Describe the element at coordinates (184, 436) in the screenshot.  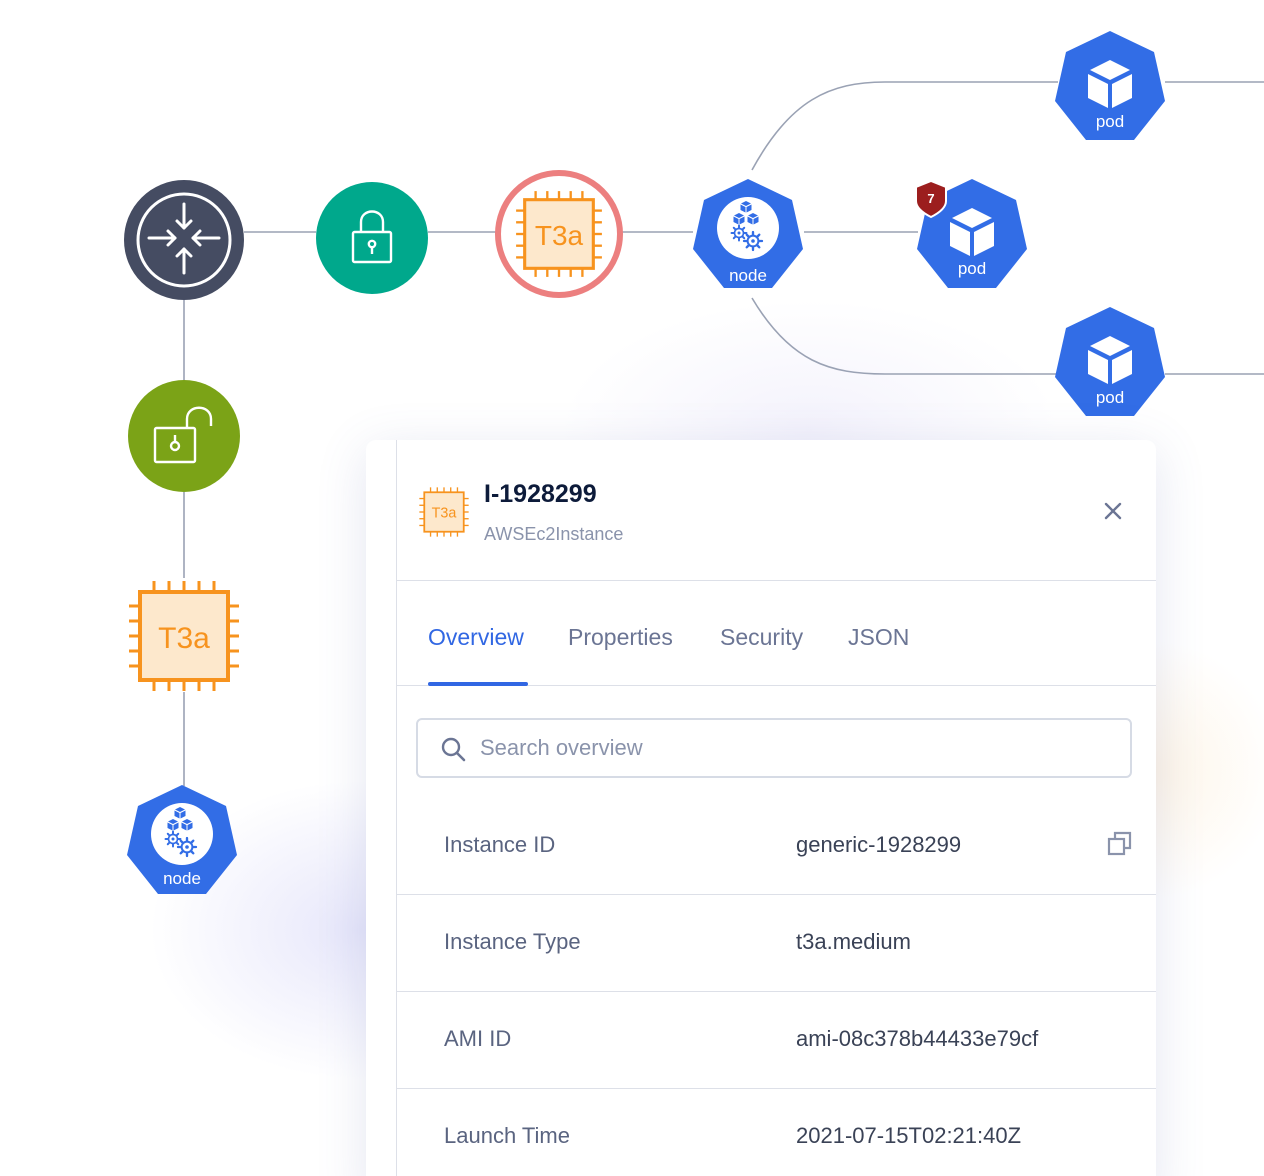
I see `unlocked-gateway-node` at that location.